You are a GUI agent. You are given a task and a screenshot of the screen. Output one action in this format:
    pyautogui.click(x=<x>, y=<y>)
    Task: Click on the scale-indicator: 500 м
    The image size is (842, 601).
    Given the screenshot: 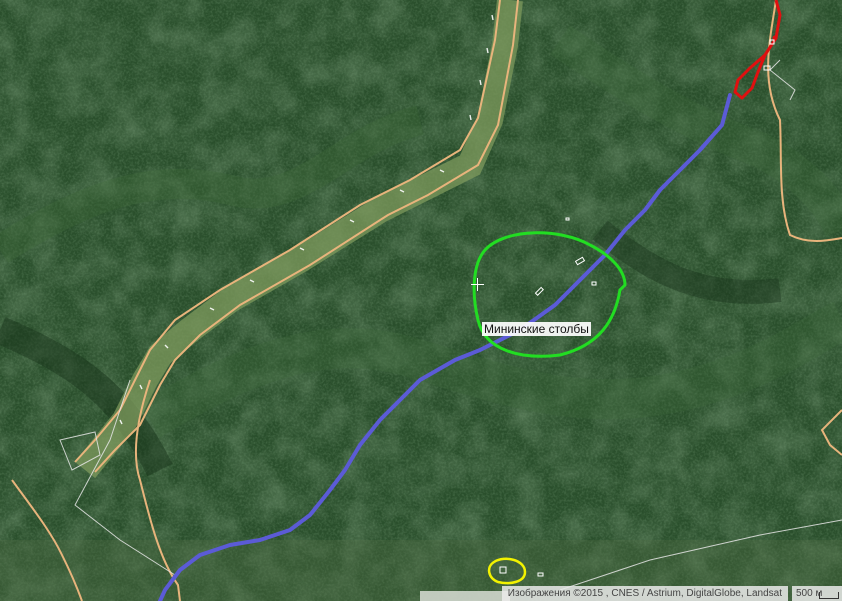 What is the action you would take?
    pyautogui.click(x=817, y=593)
    